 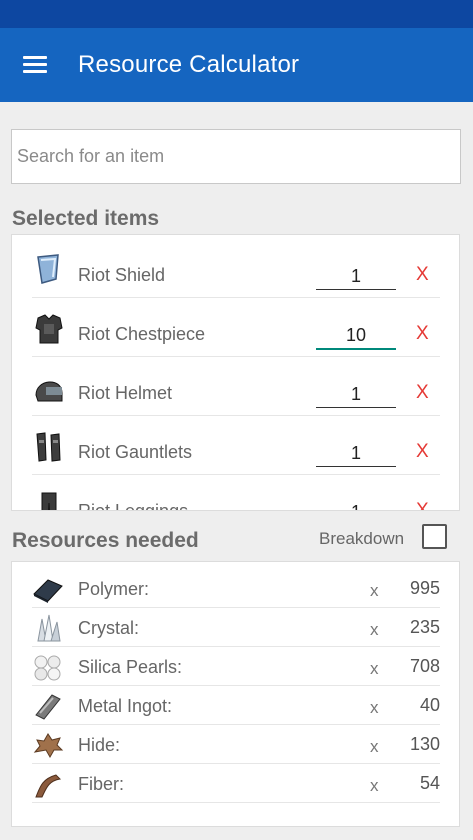 I want to click on riot-helmet-icon, so click(x=49, y=388).